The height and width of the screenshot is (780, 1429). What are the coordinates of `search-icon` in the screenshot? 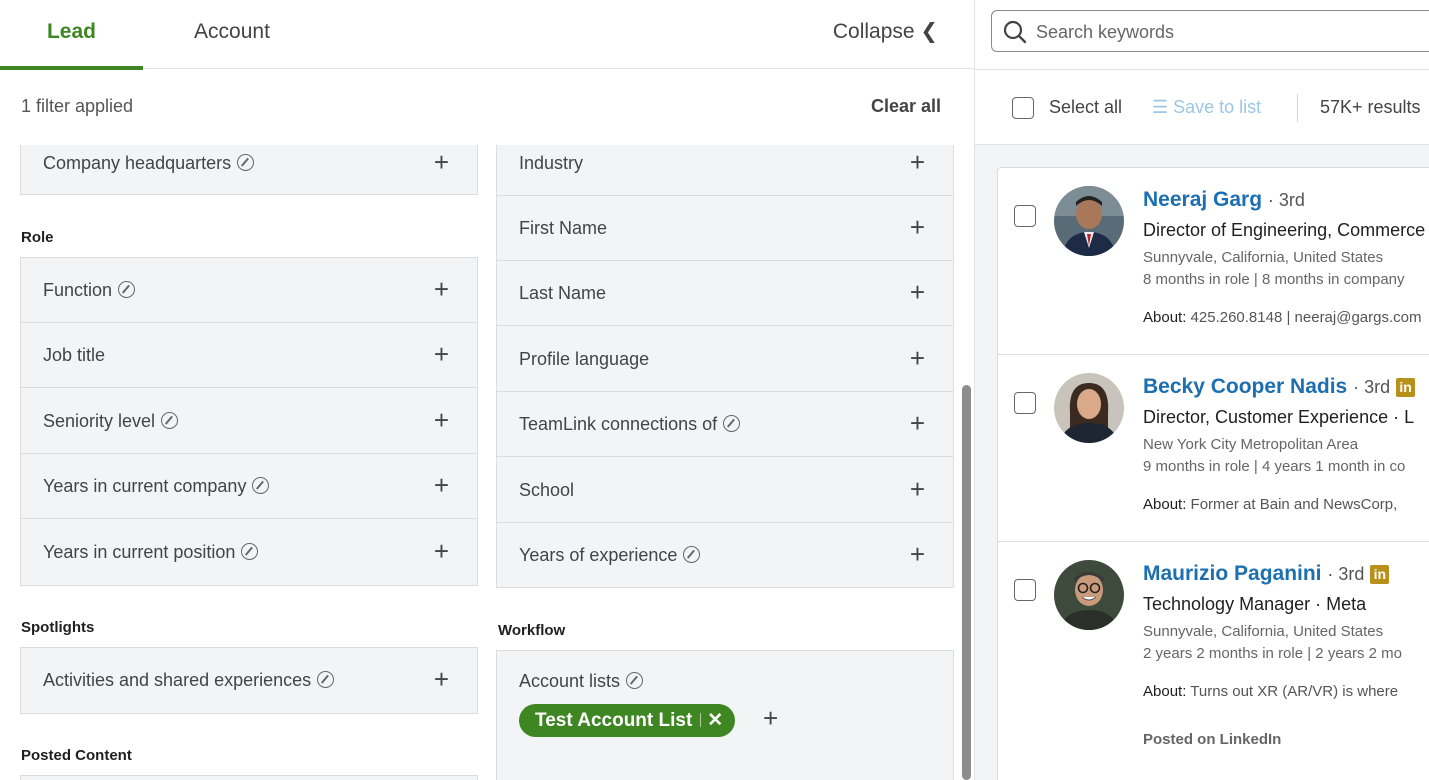 It's located at (1015, 32).